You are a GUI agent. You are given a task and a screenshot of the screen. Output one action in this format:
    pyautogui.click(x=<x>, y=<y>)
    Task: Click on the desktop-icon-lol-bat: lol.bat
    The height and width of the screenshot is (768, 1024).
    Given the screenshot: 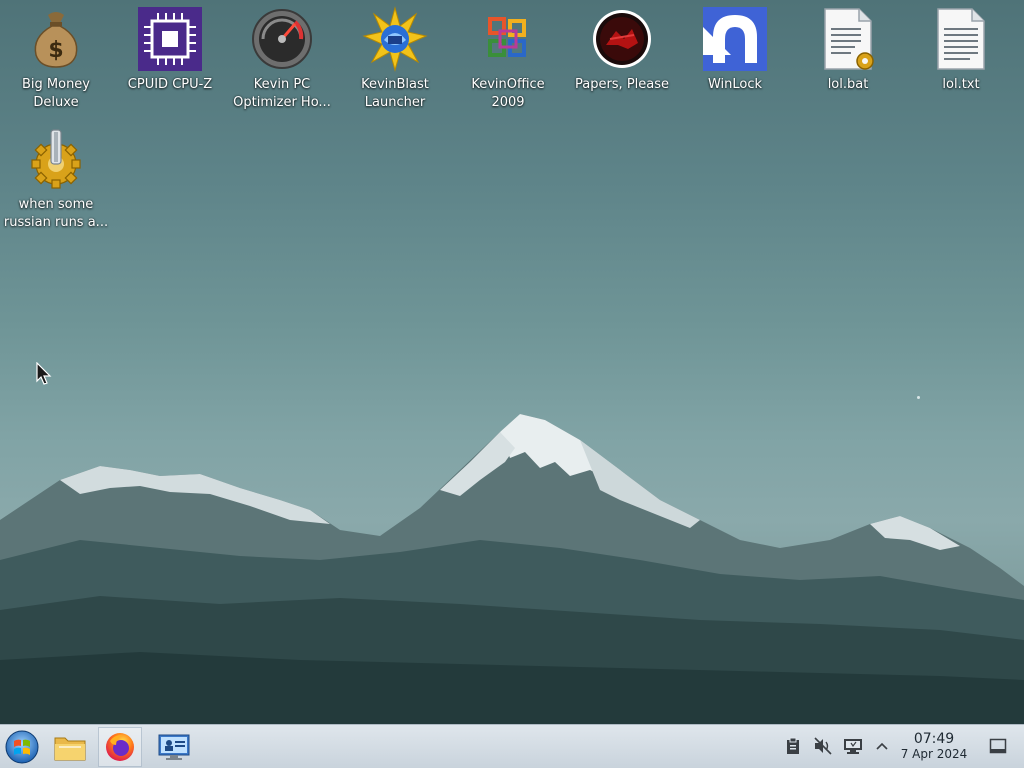 What is the action you would take?
    pyautogui.click(x=848, y=50)
    